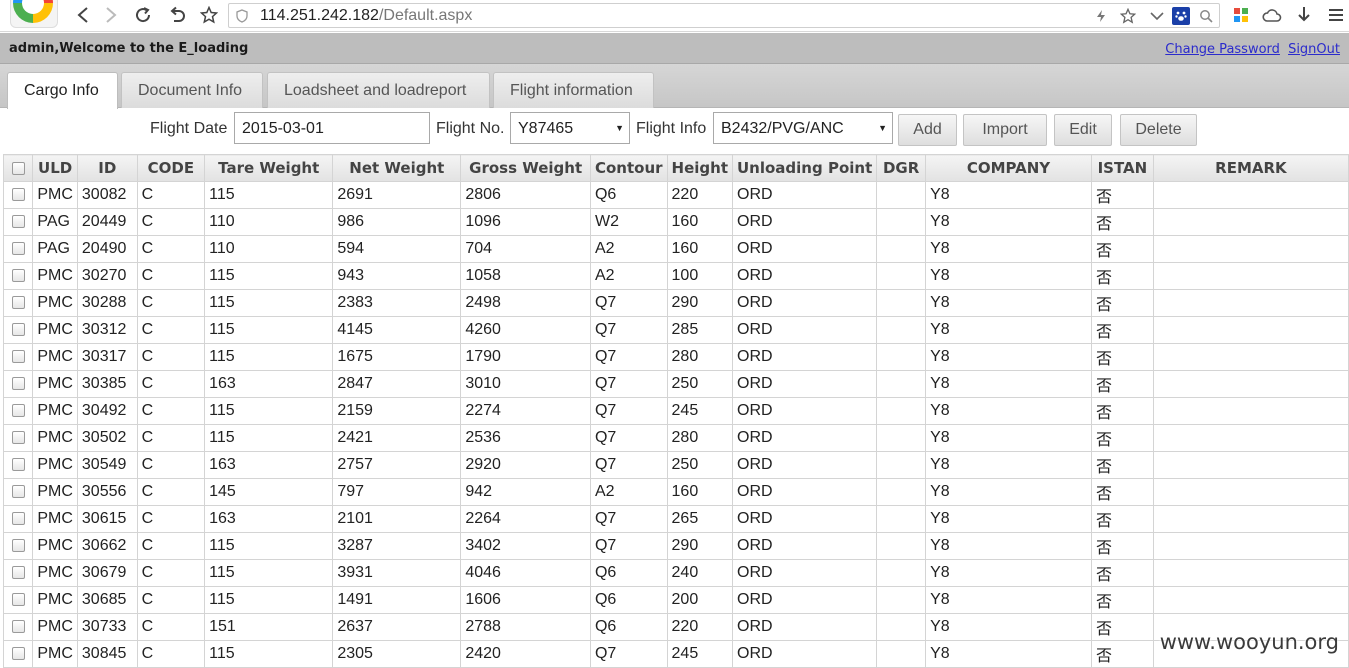  Describe the element at coordinates (525, 654) in the screenshot. I see `table-cell: 2420` at that location.